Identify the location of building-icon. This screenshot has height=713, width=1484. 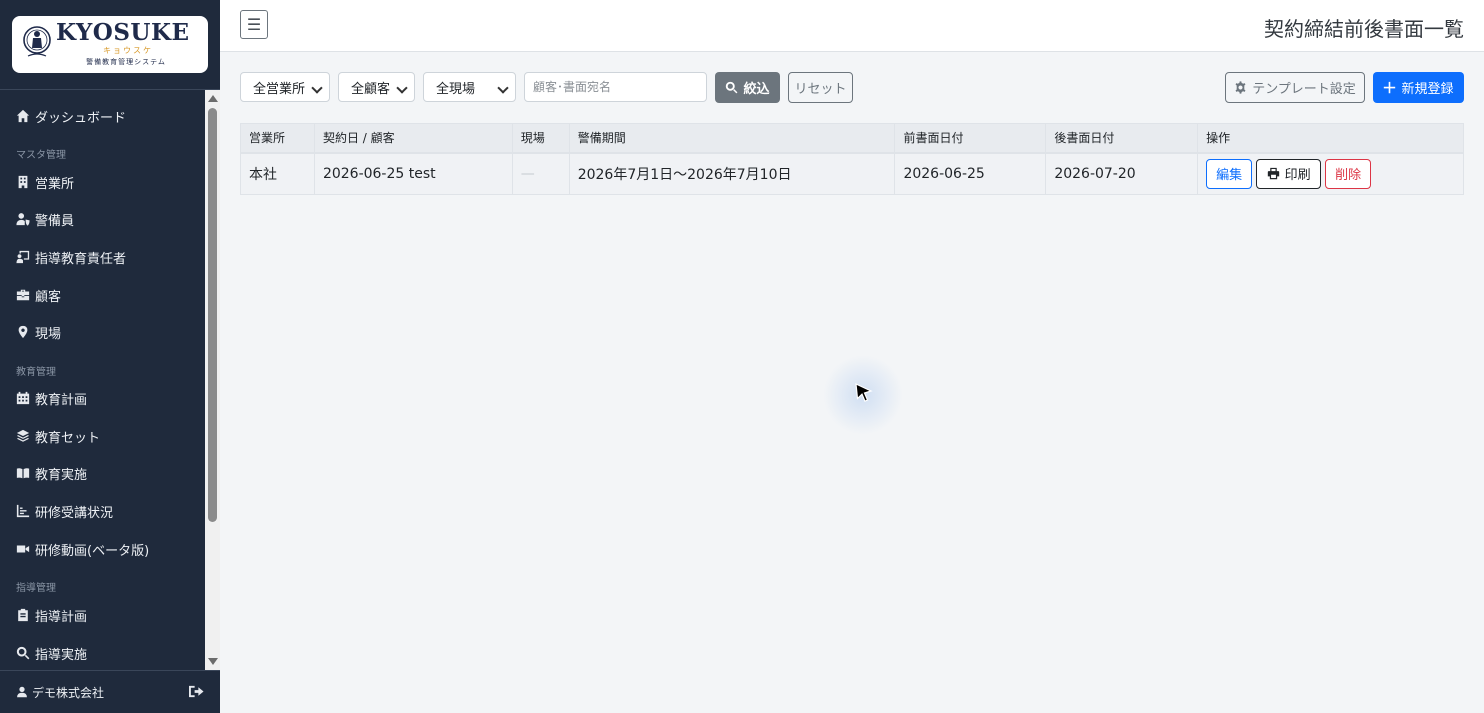
(23, 182).